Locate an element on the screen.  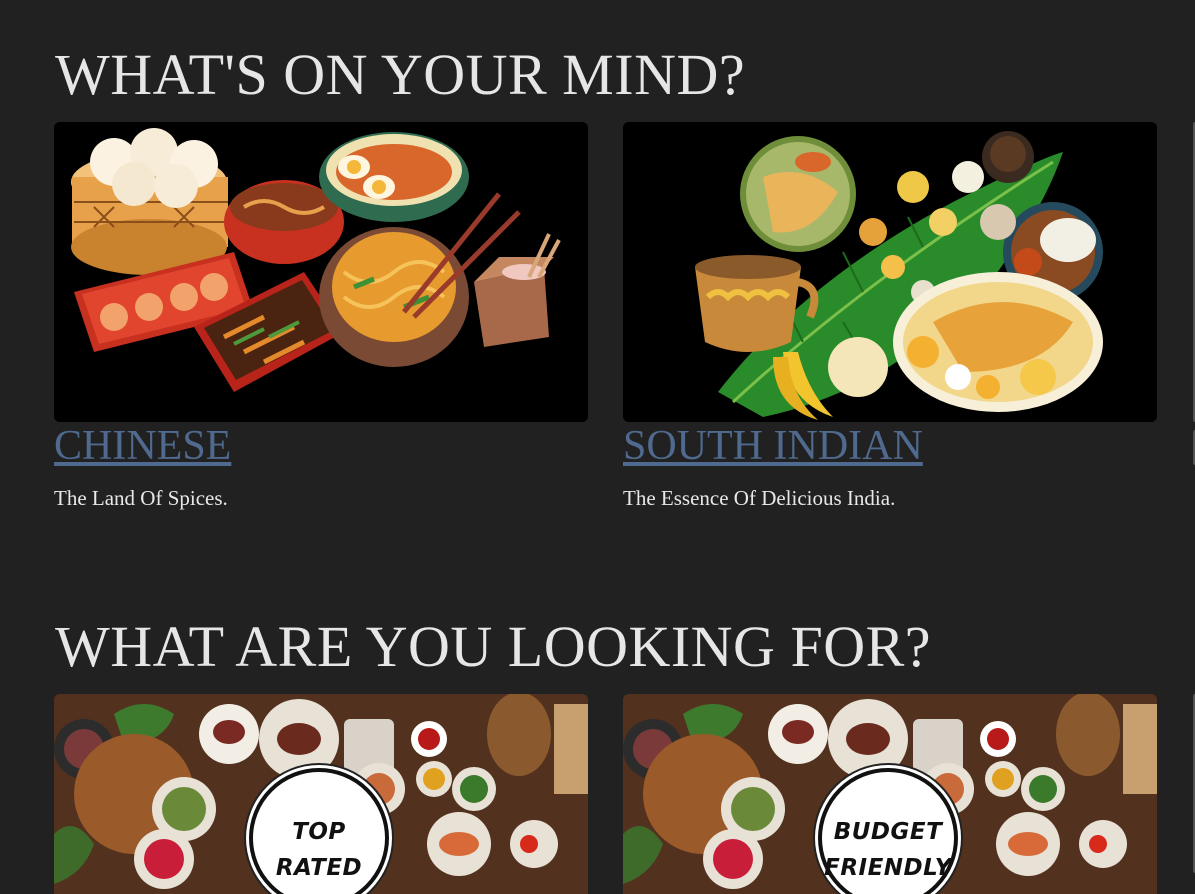
south-indian-food-illustration is located at coordinates (890, 272).